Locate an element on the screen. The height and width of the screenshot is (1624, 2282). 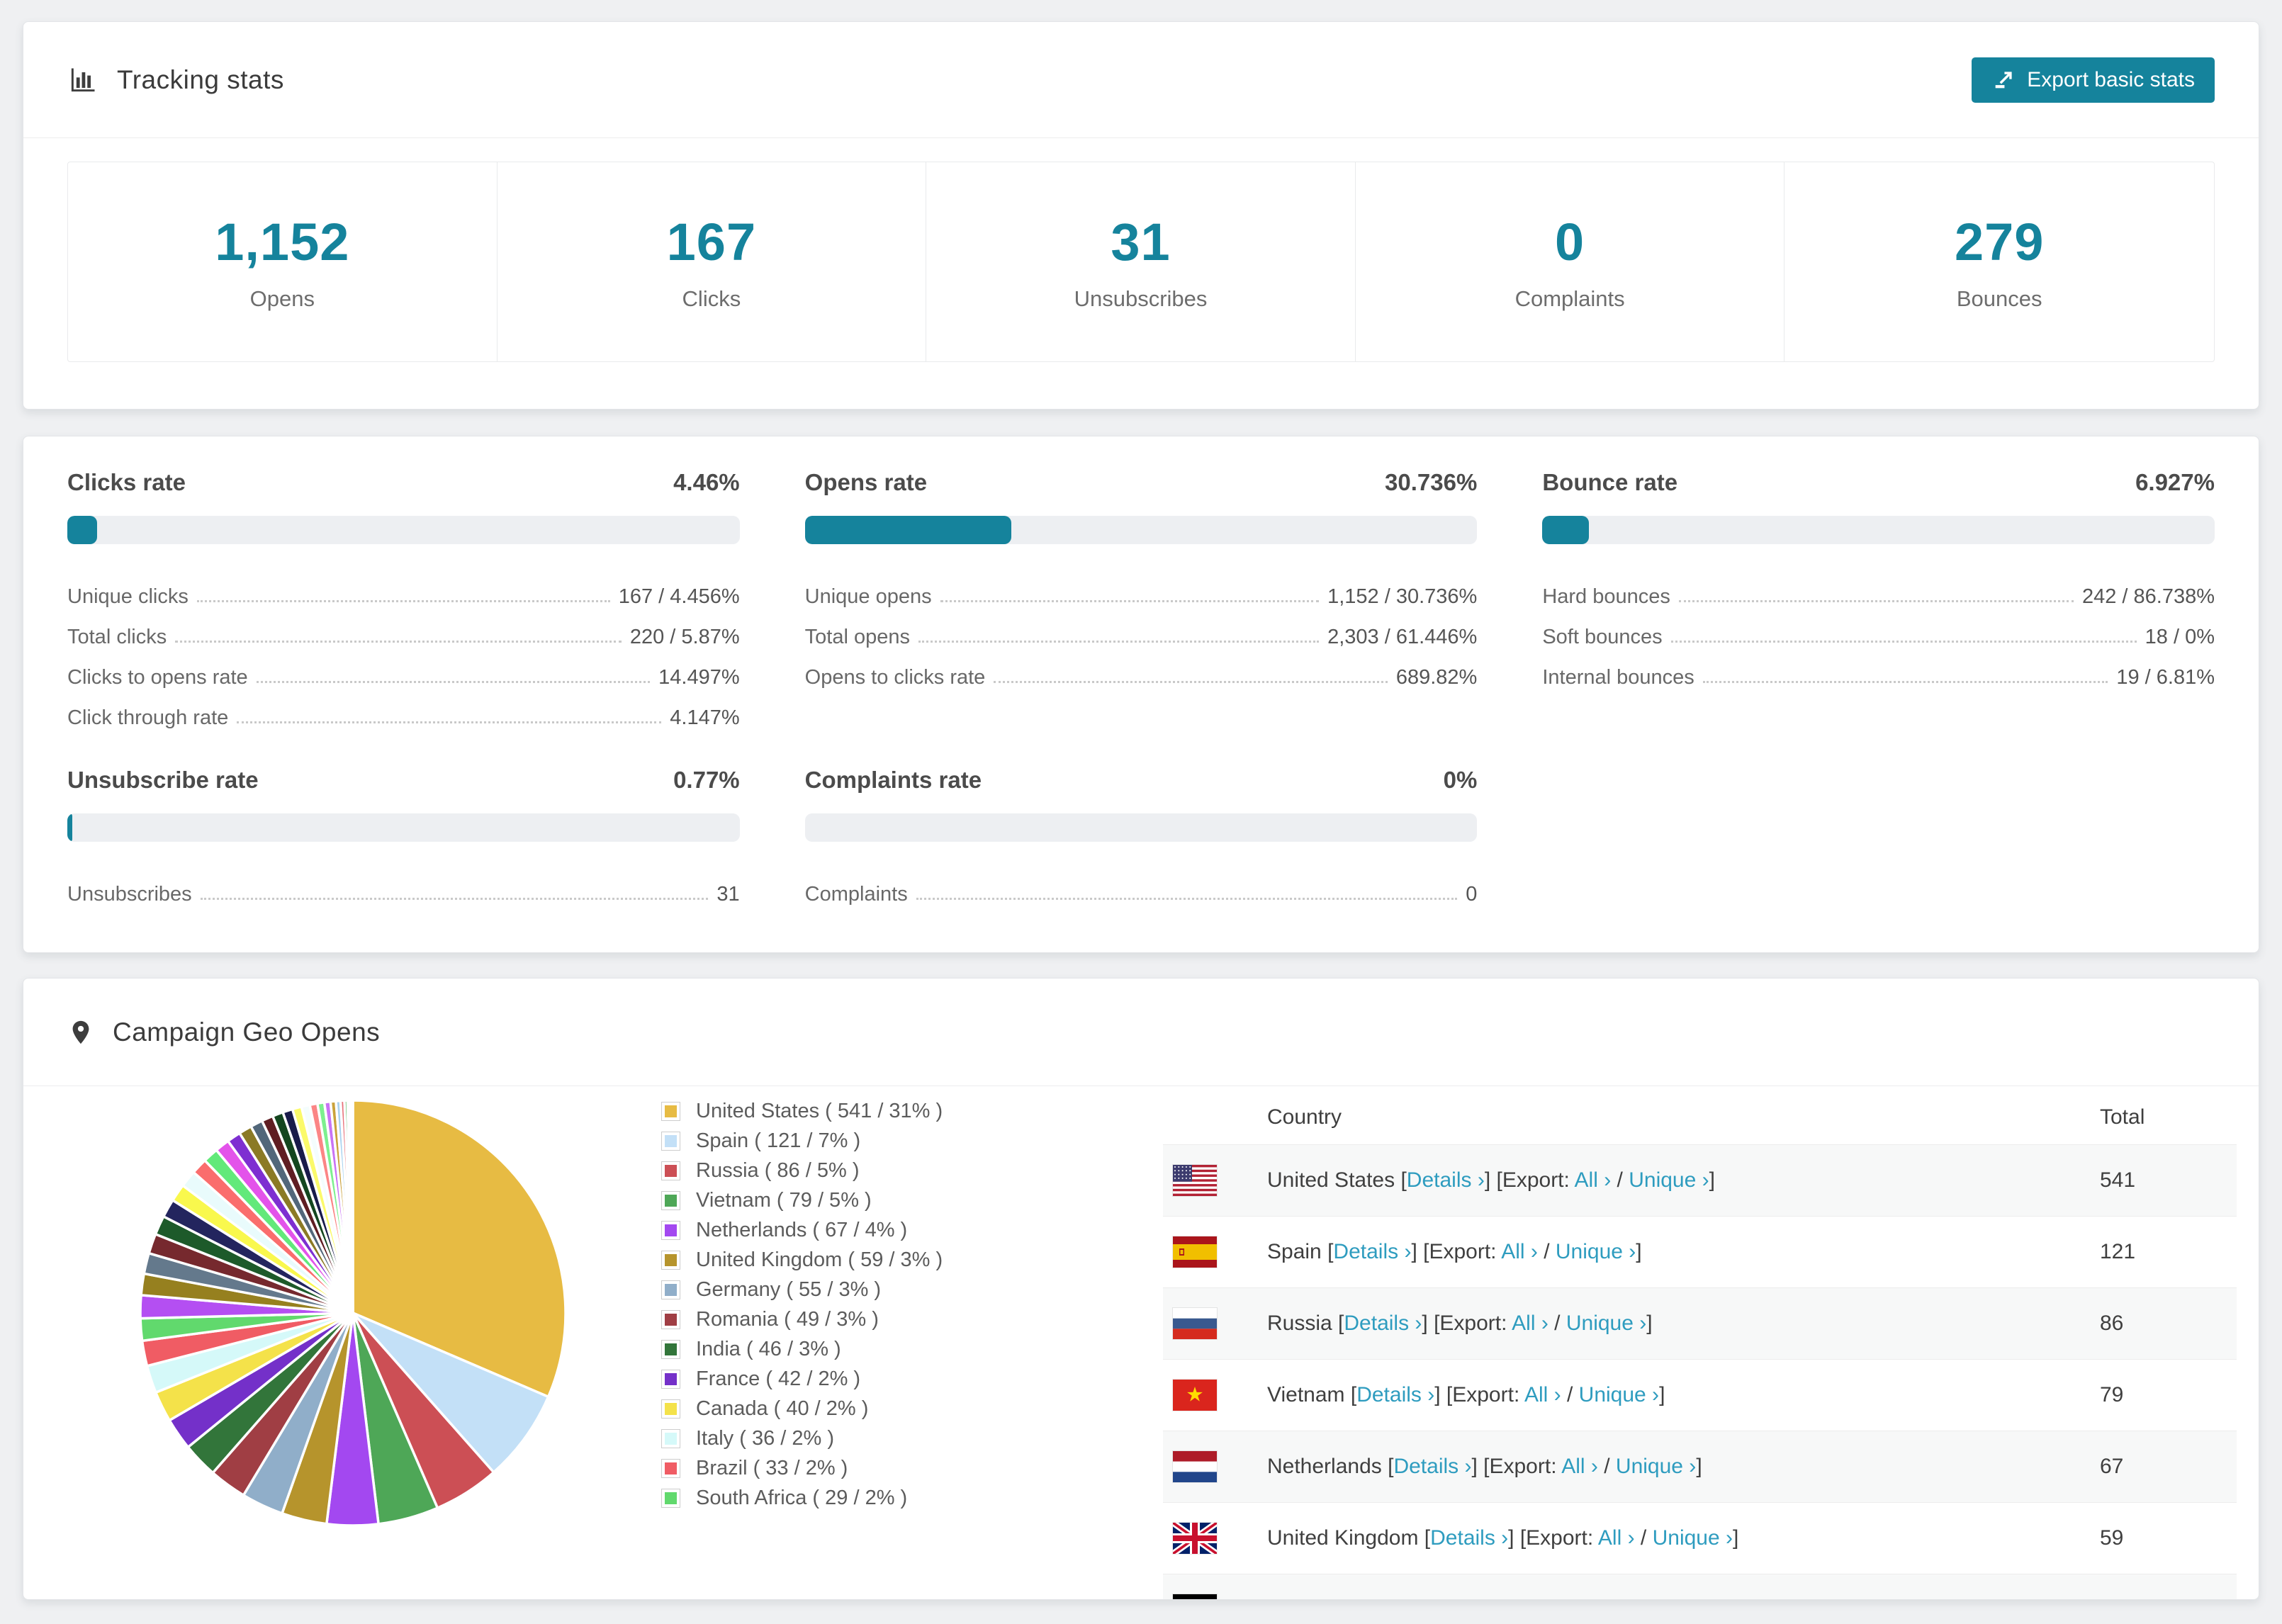
rate-rows: Complaints 0 is located at coordinates (1142, 886).